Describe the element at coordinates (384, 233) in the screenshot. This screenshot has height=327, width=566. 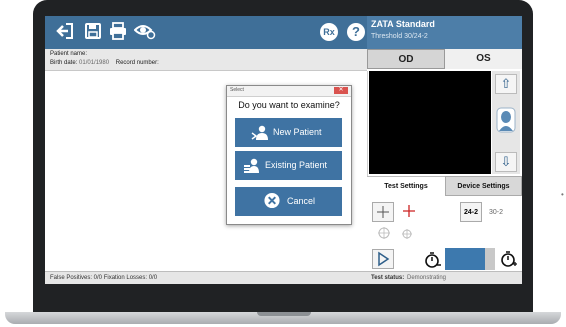
I see `target-circle-icon` at that location.